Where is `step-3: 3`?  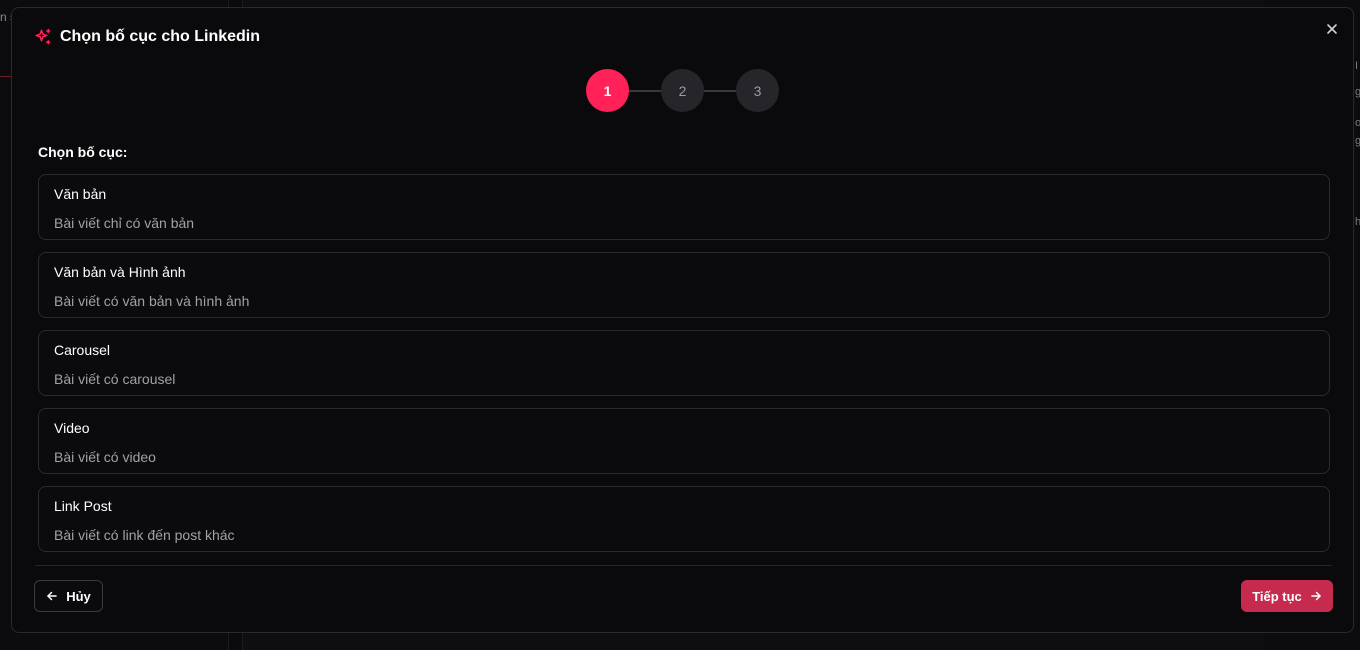
step-3: 3 is located at coordinates (757, 90).